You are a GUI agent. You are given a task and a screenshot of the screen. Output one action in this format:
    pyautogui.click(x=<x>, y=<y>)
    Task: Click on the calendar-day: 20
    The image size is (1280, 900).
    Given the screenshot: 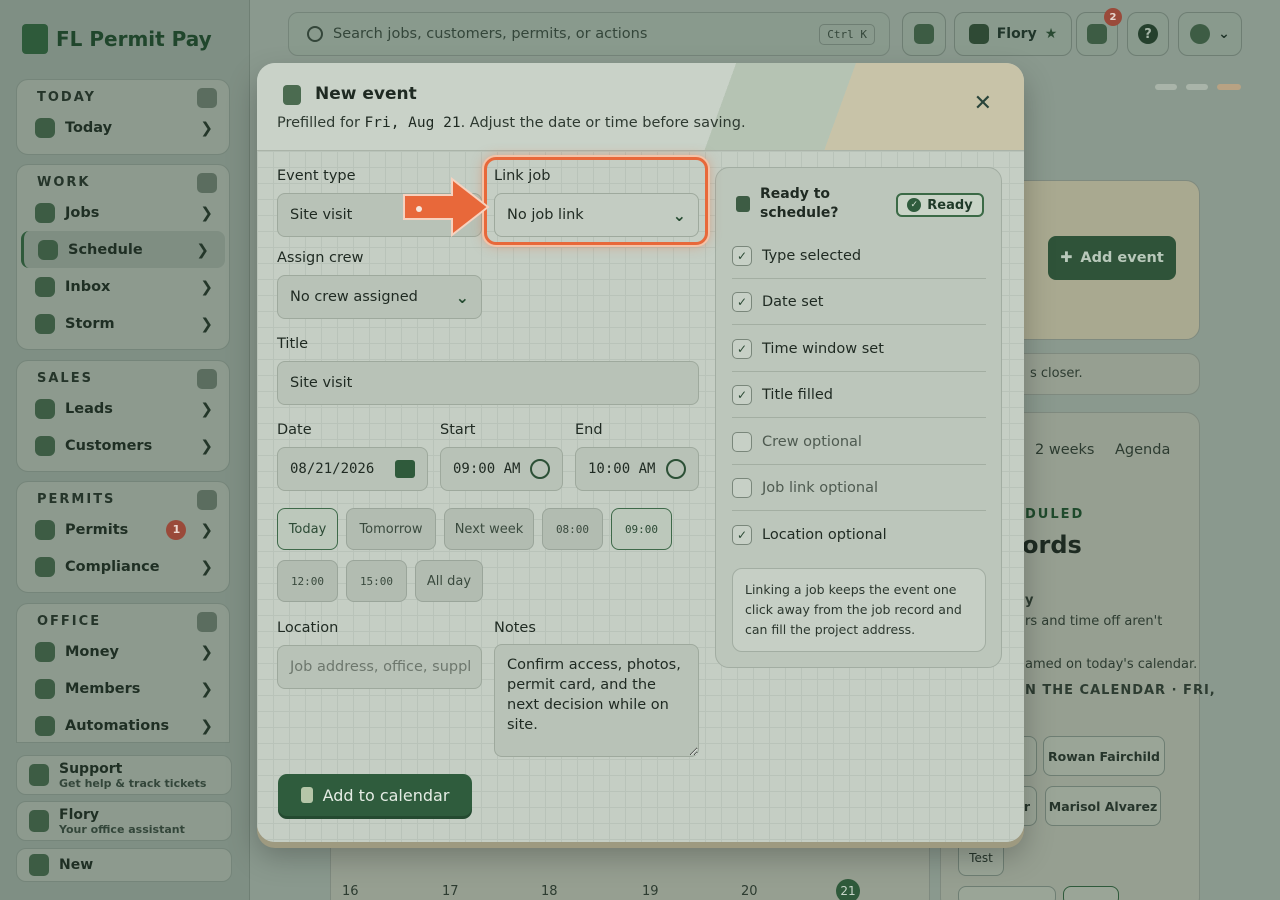 What is the action you would take?
    pyautogui.click(x=749, y=891)
    